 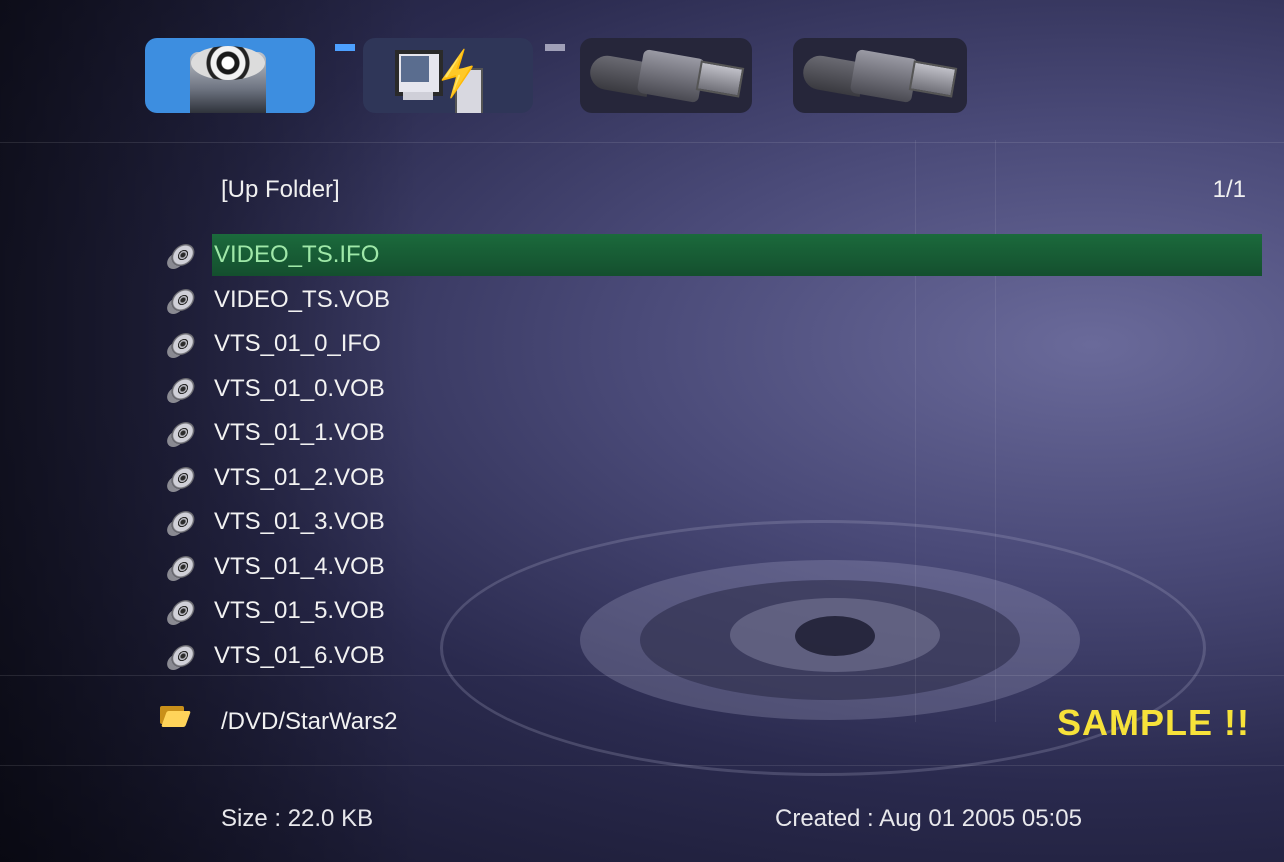 I want to click on file-name: VTS_01_0_IFO, so click(x=297, y=344).